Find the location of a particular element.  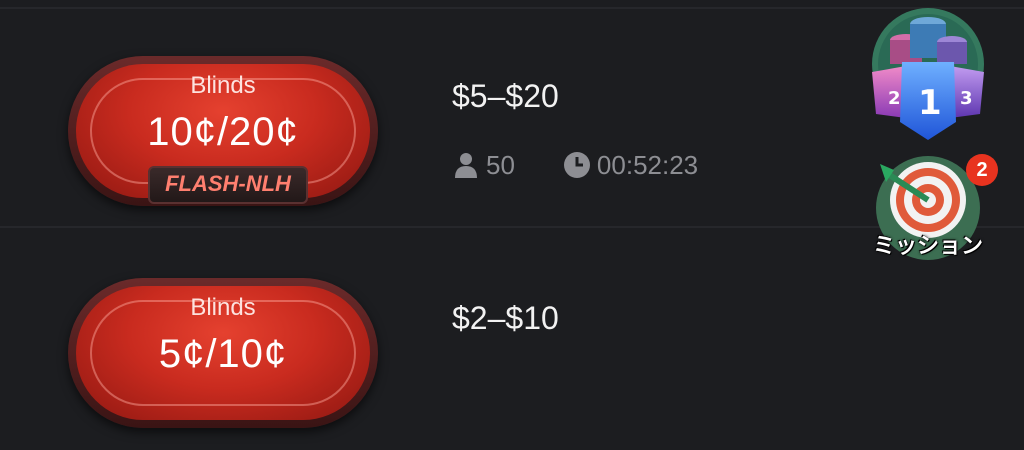

mission-label: ミッション is located at coordinates (927, 246).